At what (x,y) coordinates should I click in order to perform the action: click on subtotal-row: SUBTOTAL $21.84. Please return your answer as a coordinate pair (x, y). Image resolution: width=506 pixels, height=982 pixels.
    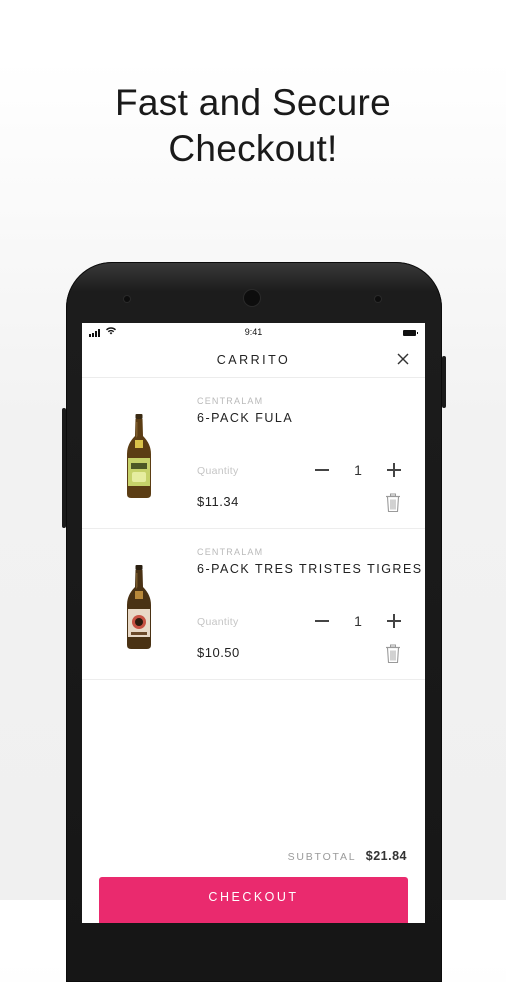
    Looking at the image, I should click on (347, 856).